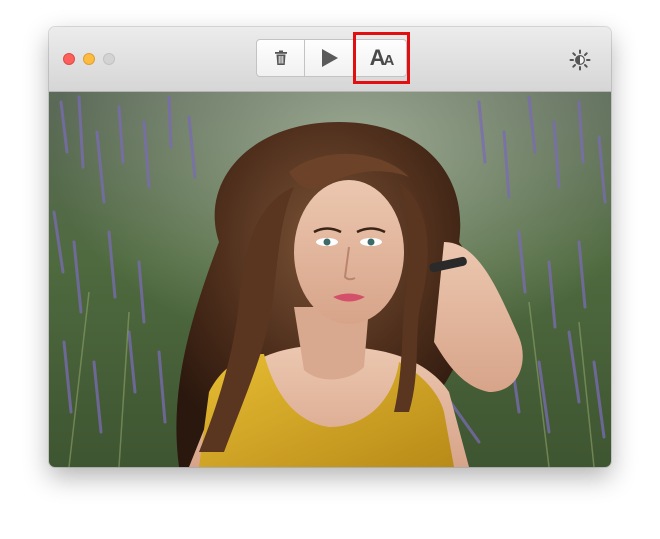 The height and width of the screenshot is (539, 660). Describe the element at coordinates (109, 59) in the screenshot. I see `zoom-button` at that location.